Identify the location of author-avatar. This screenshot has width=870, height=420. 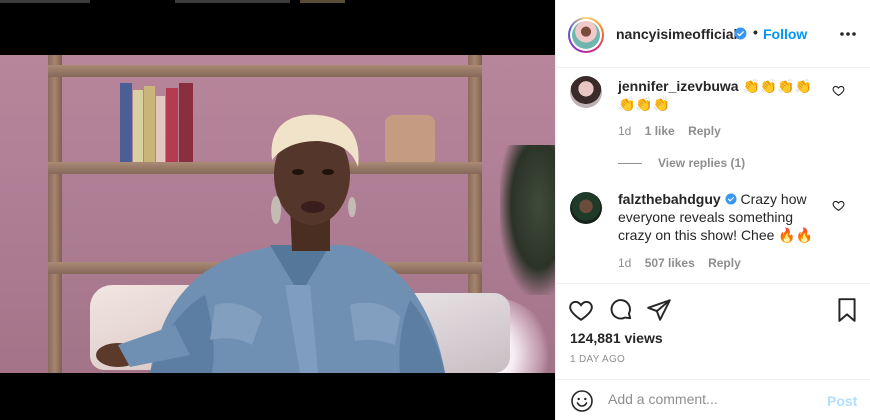
(586, 35).